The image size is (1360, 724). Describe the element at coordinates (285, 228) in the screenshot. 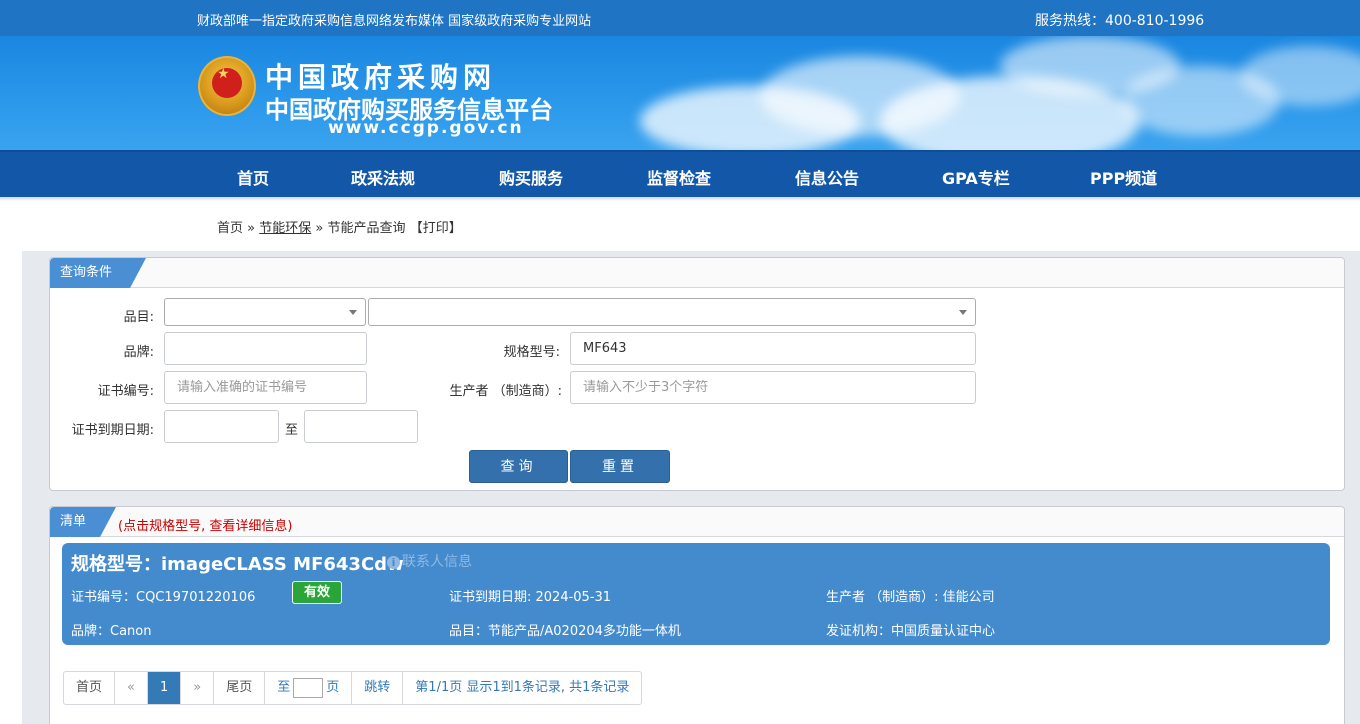

I see `breadcrumb-section: 节能环保` at that location.